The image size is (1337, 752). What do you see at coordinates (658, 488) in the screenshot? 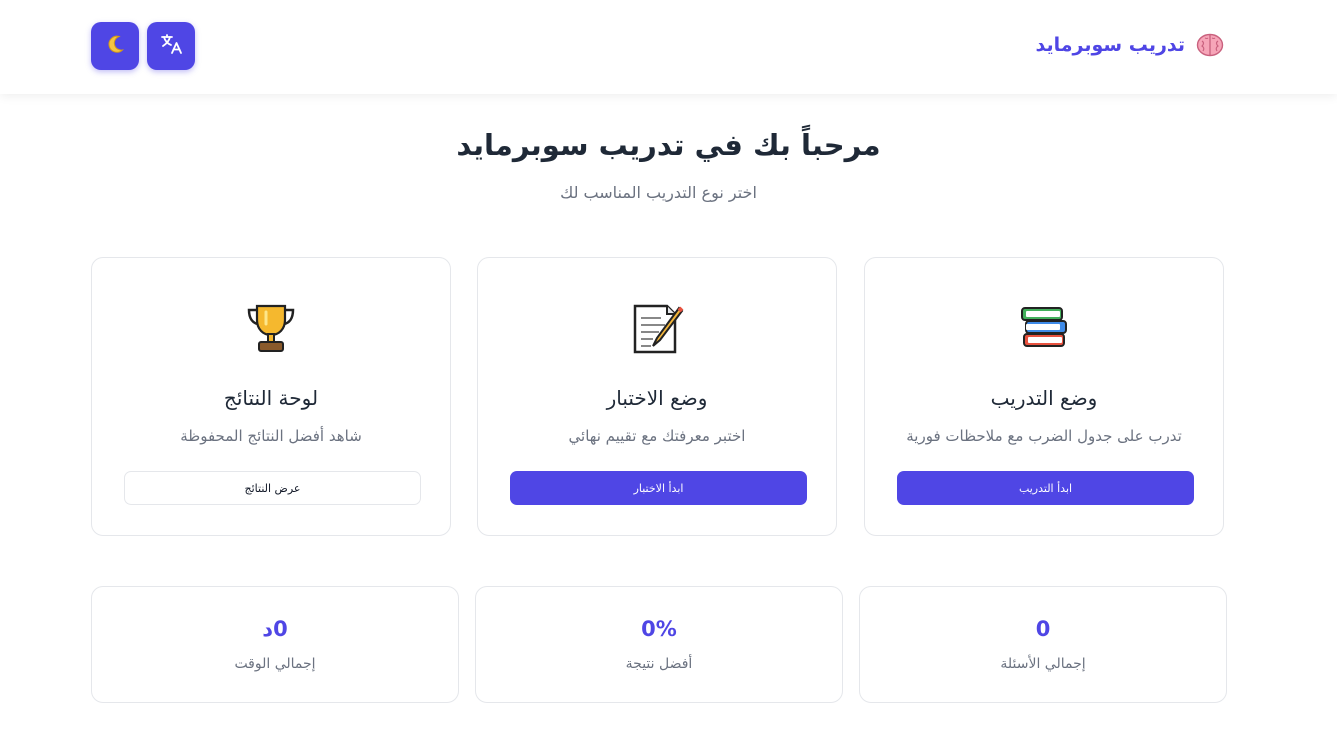
I see `start-quiz-button: ابدأ الاختبار` at bounding box center [658, 488].